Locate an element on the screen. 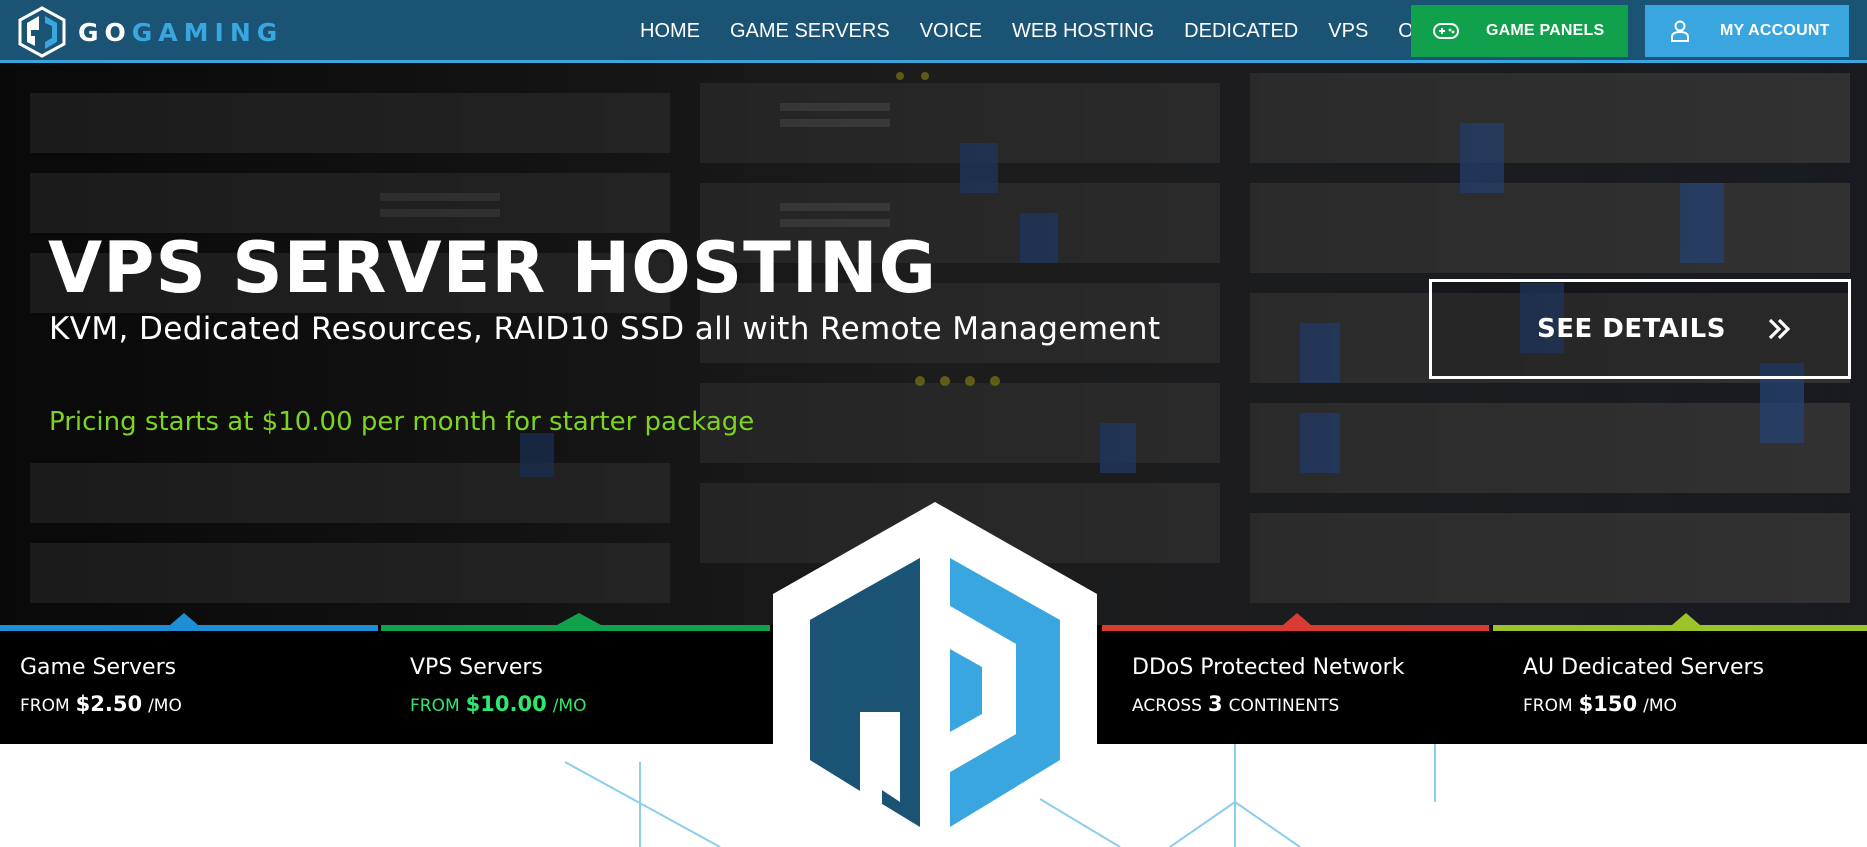 The width and height of the screenshot is (1867, 847). brand-gaming: GAMING is located at coordinates (207, 32).